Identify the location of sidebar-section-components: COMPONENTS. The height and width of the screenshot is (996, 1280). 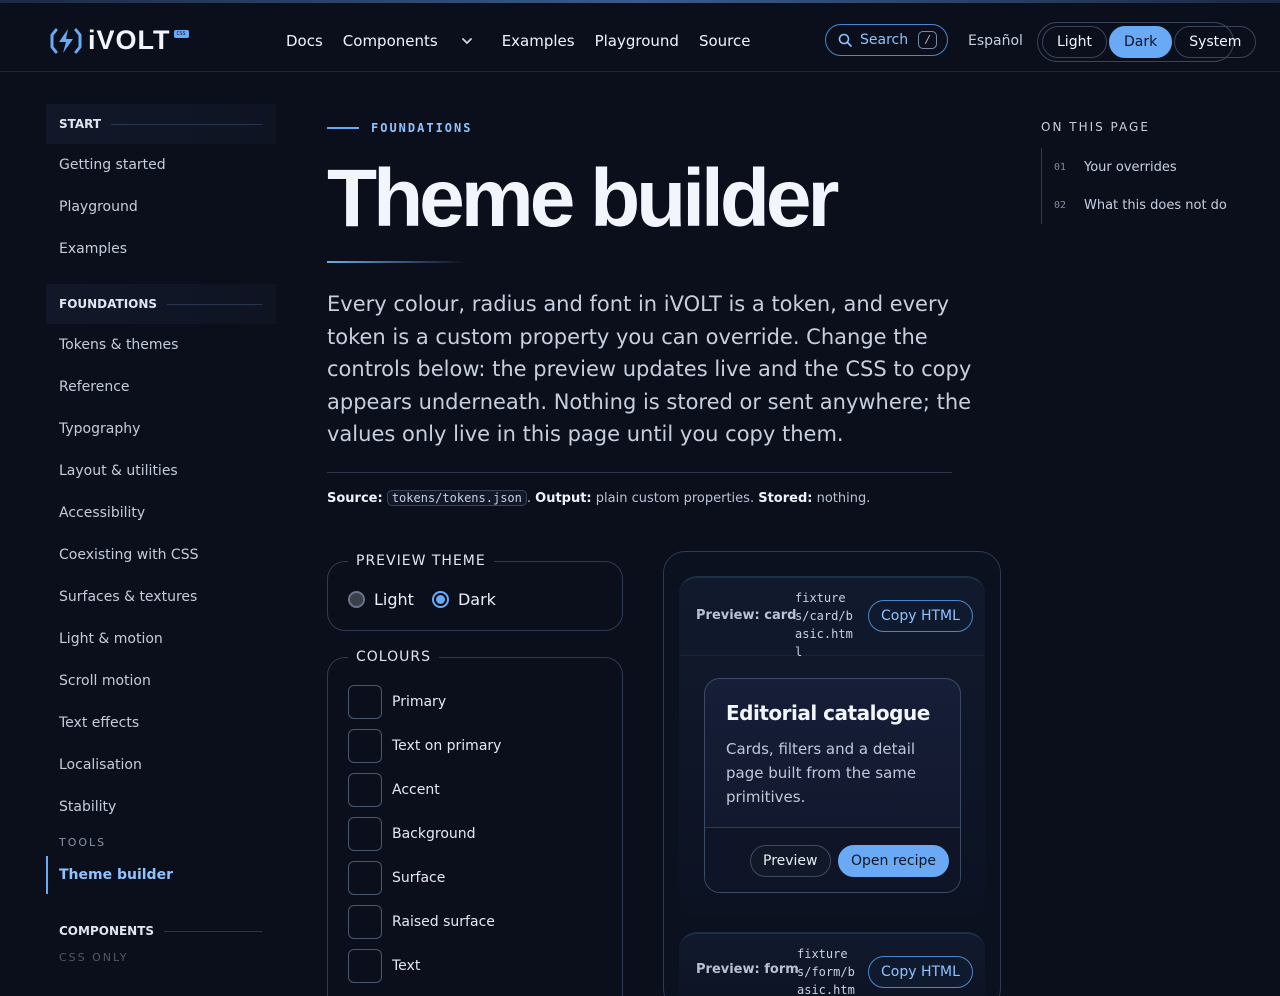
(161, 931).